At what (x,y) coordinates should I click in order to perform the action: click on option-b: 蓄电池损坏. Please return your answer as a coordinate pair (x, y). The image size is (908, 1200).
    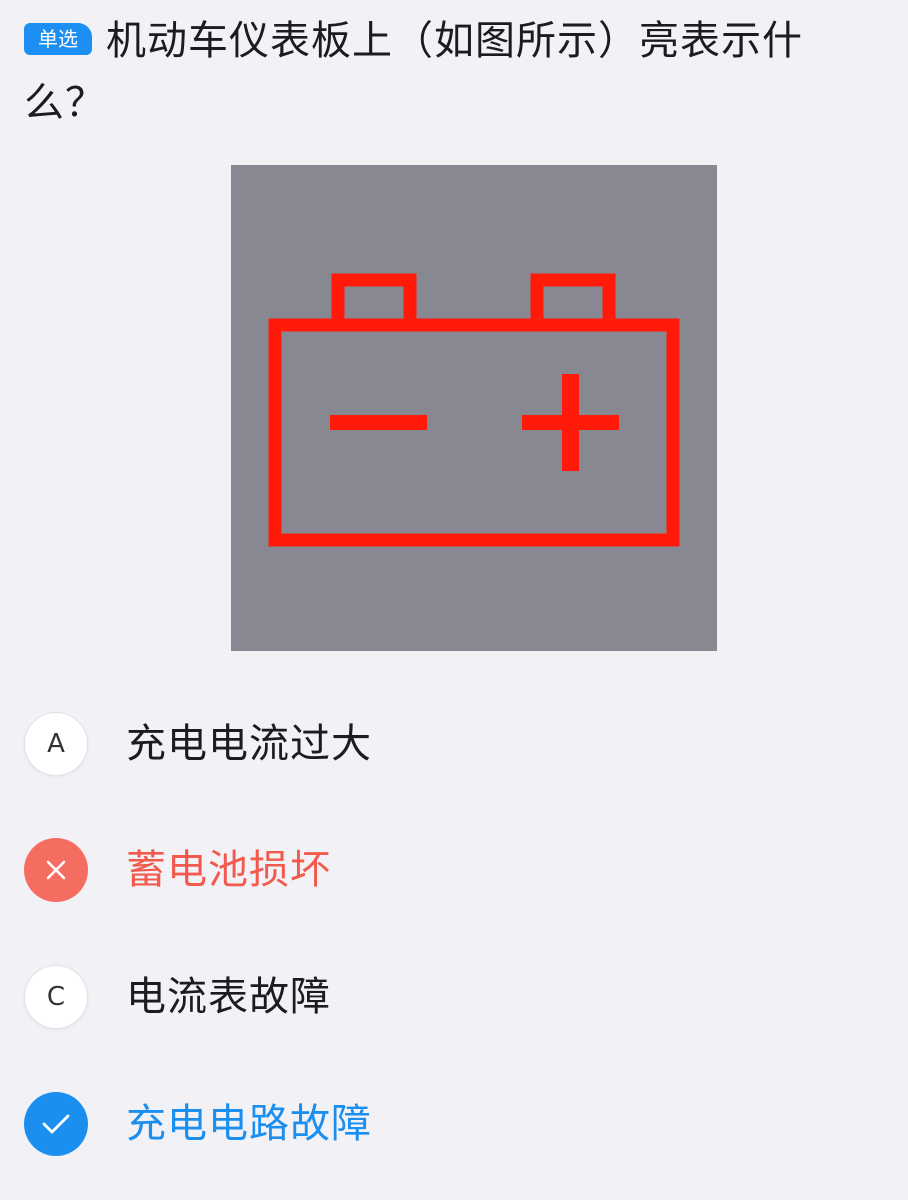
    Looking at the image, I should click on (424, 871).